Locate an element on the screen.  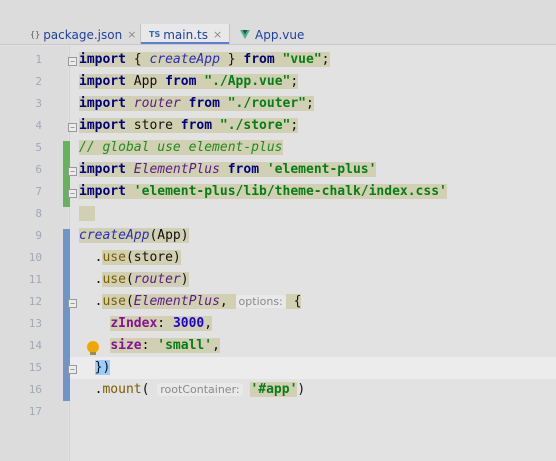
code-line-16: .mount( rootContainer: '#app') is located at coordinates (192, 389).